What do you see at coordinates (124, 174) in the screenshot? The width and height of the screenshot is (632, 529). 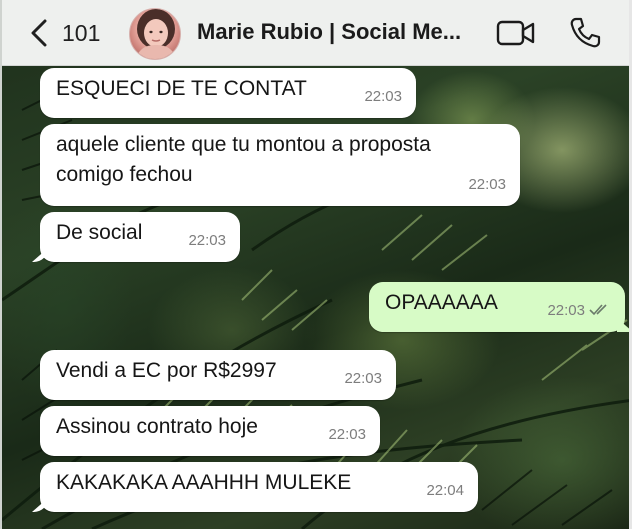 I see `message-text-line: comigo fechou` at bounding box center [124, 174].